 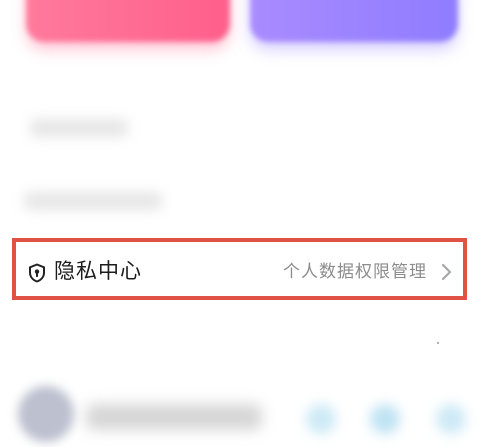 I want to click on privacy-center-row: 隐私中心 个人数据权限管理, so click(x=239, y=269).